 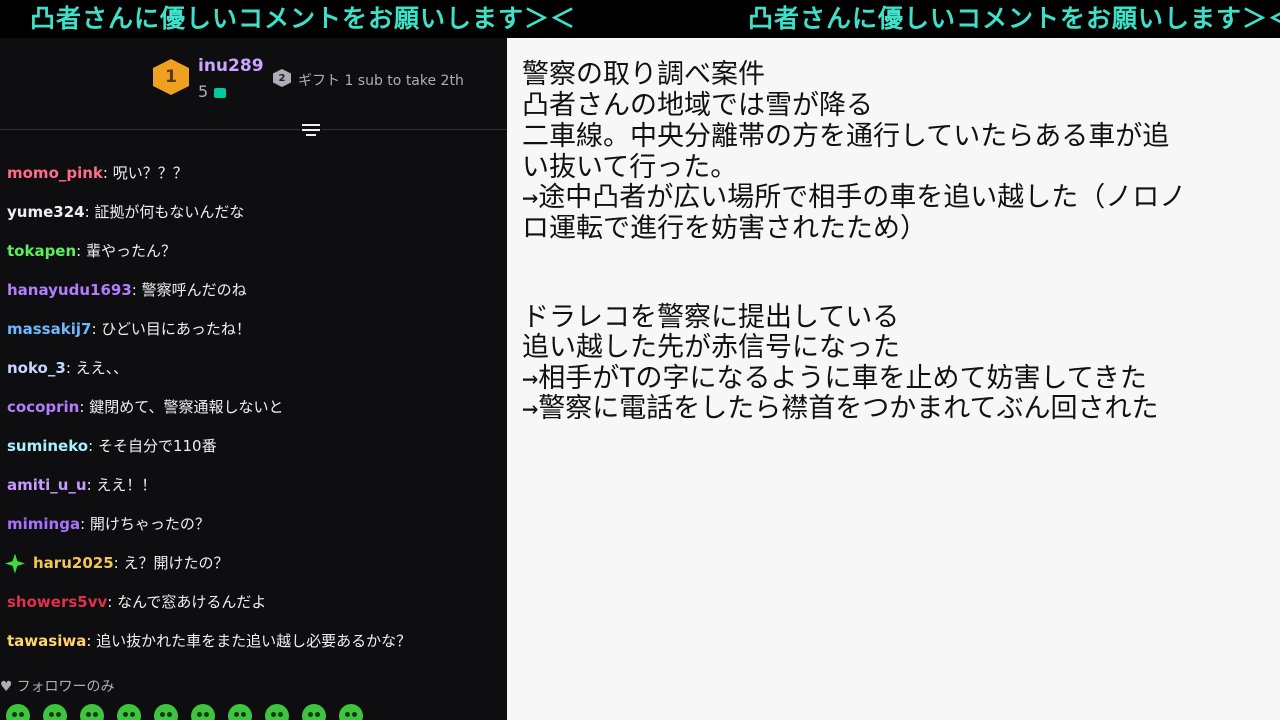 I want to click on gift-count: 5, so click(x=212, y=91).